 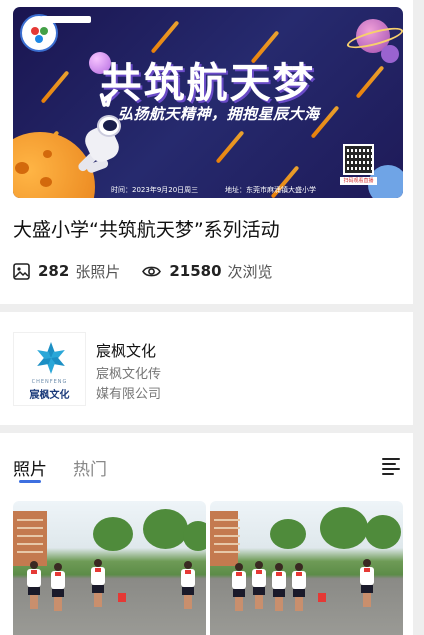 I want to click on organizer-logo: CHENFENG 宸枫文化, so click(x=49, y=369).